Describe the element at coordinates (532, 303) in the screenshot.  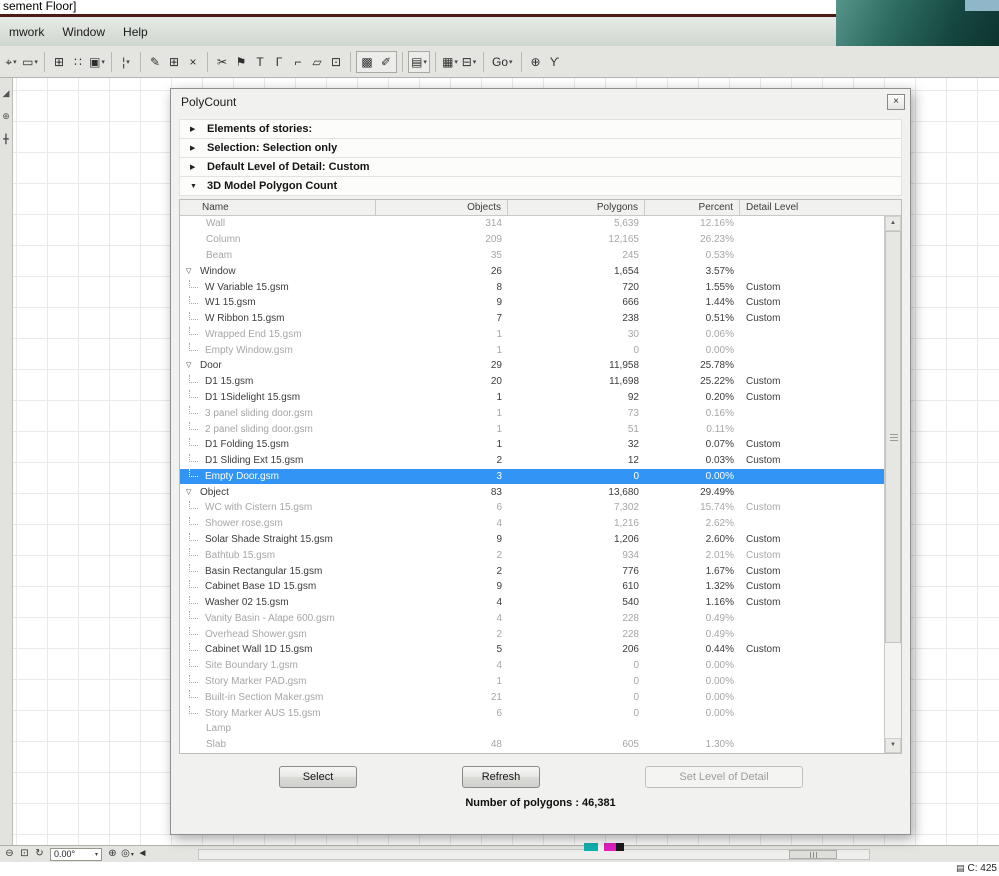
I see `table-row: W1 15.gsm 9 666 1.44% Custom` at that location.